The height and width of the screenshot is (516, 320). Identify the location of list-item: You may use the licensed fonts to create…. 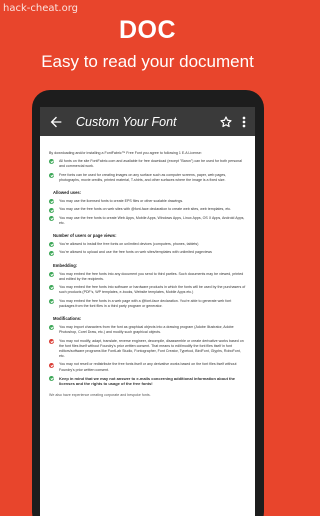
(147, 202).